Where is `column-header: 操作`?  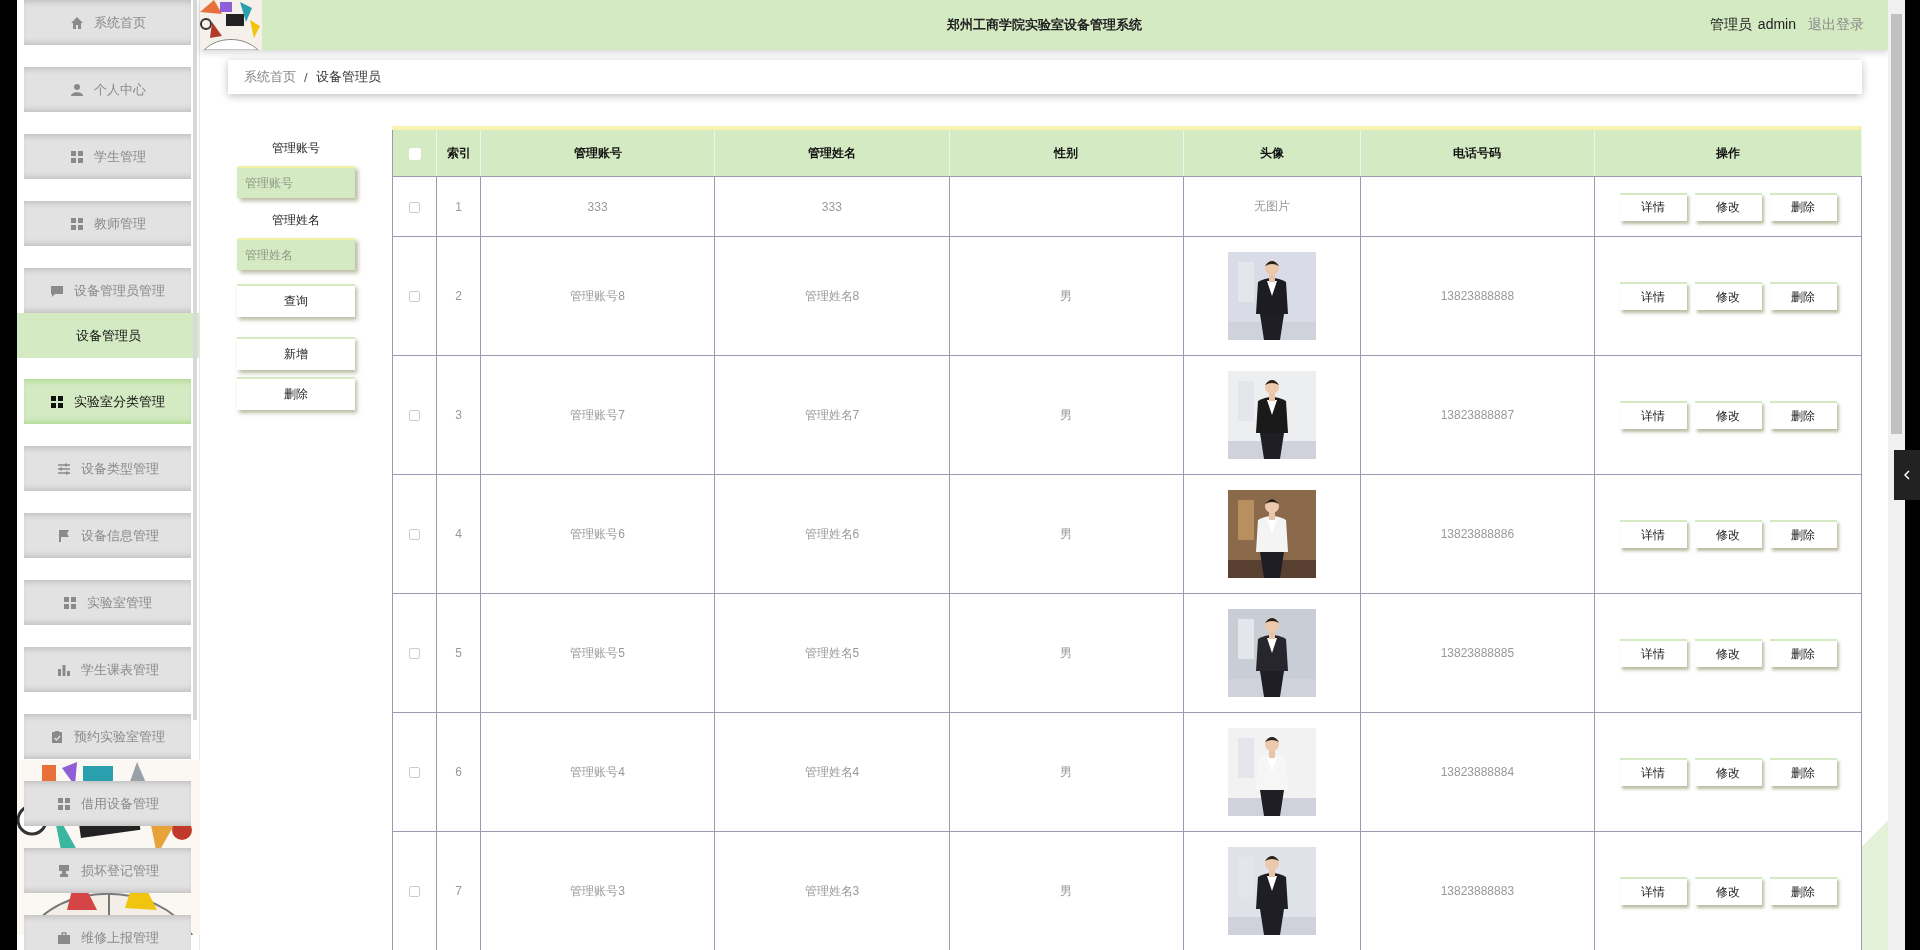 column-header: 操作 is located at coordinates (1728, 153).